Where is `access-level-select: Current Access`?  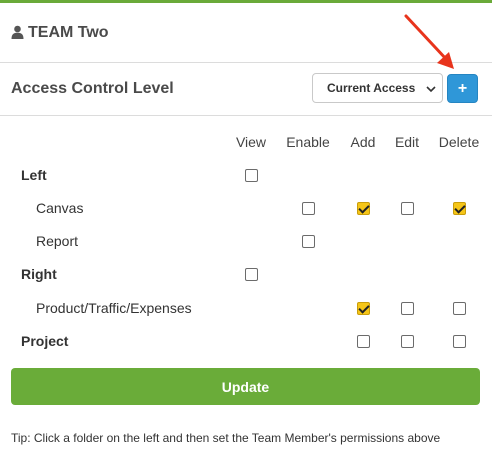 access-level-select: Current Access is located at coordinates (377, 88).